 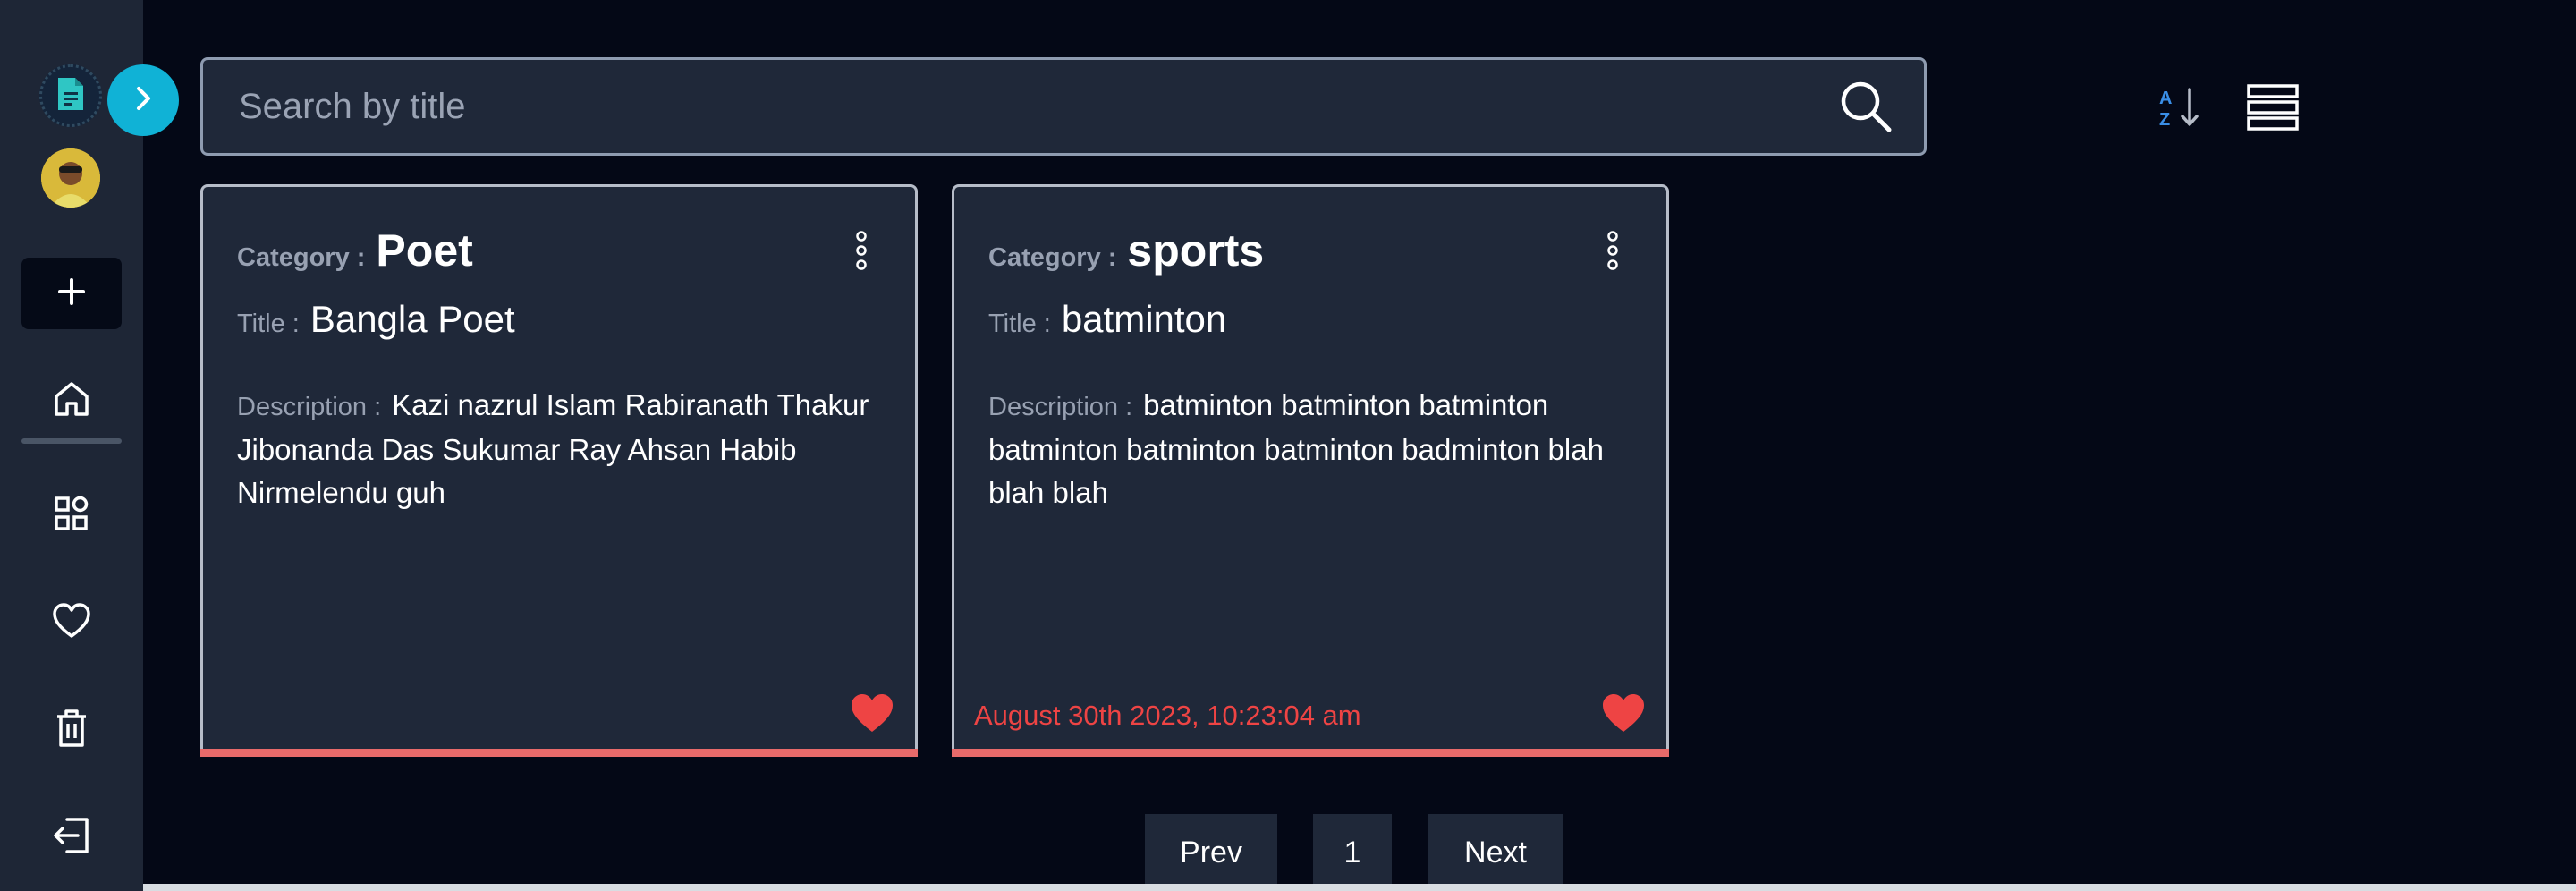 What do you see at coordinates (2164, 120) in the screenshot?
I see `svg-text: Z` at bounding box center [2164, 120].